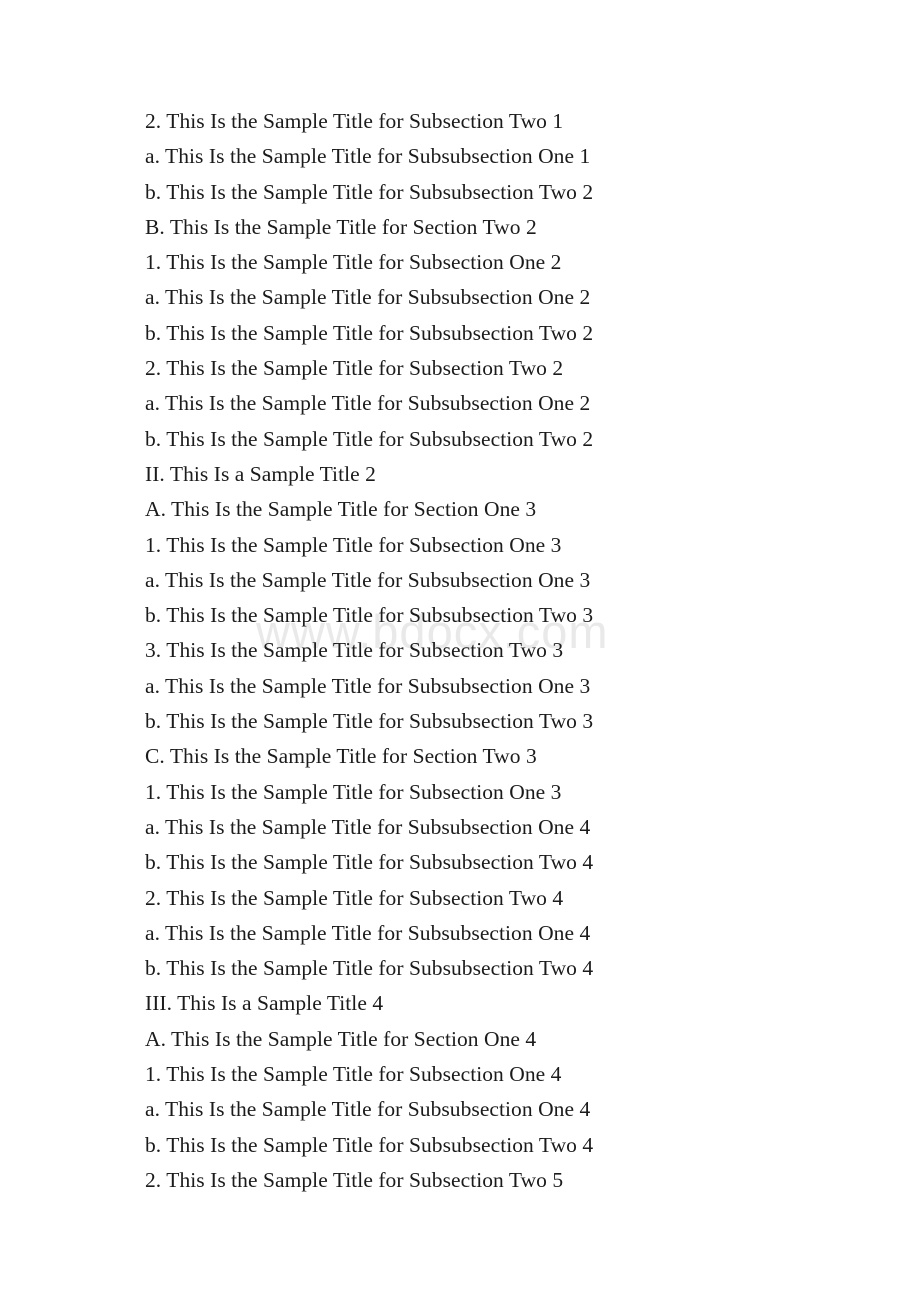 The width and height of the screenshot is (920, 1302). What do you see at coordinates (264, 1003) in the screenshot?
I see `outline-line: III. This Is a Sample Title 4` at bounding box center [264, 1003].